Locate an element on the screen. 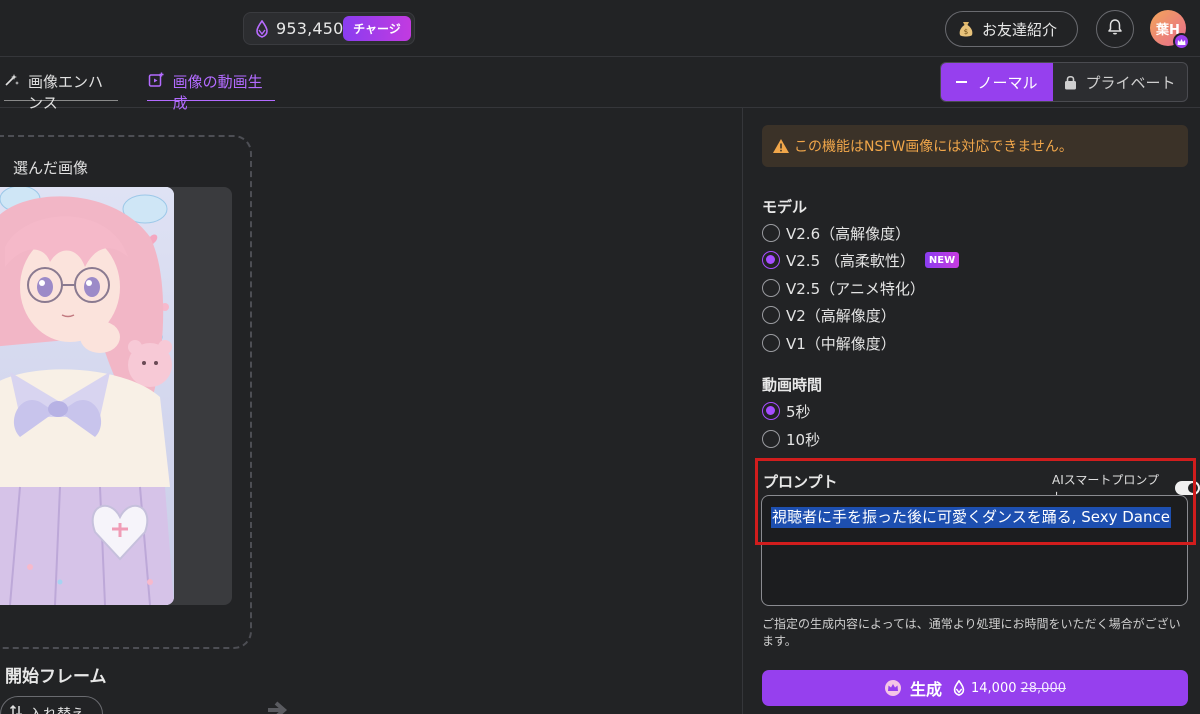  tab-image-enhance-label: 画像エンハンス is located at coordinates (66, 92).